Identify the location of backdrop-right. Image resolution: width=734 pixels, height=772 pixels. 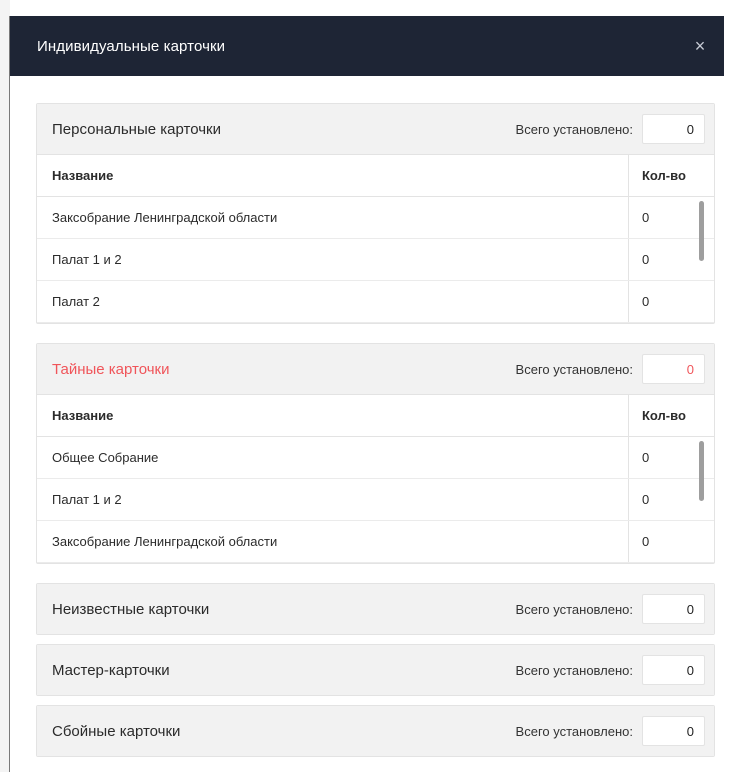
(729, 386).